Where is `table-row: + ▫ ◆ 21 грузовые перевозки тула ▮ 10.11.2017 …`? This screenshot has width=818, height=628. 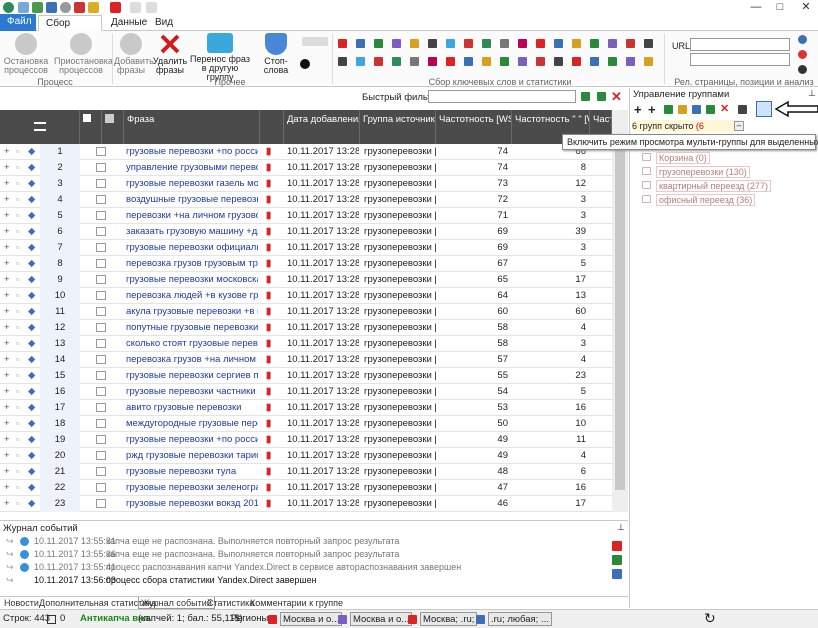
table-row: + ▫ ◆ 21 грузовые перевозки тула ▮ 10.11.2017 … is located at coordinates (306, 472).